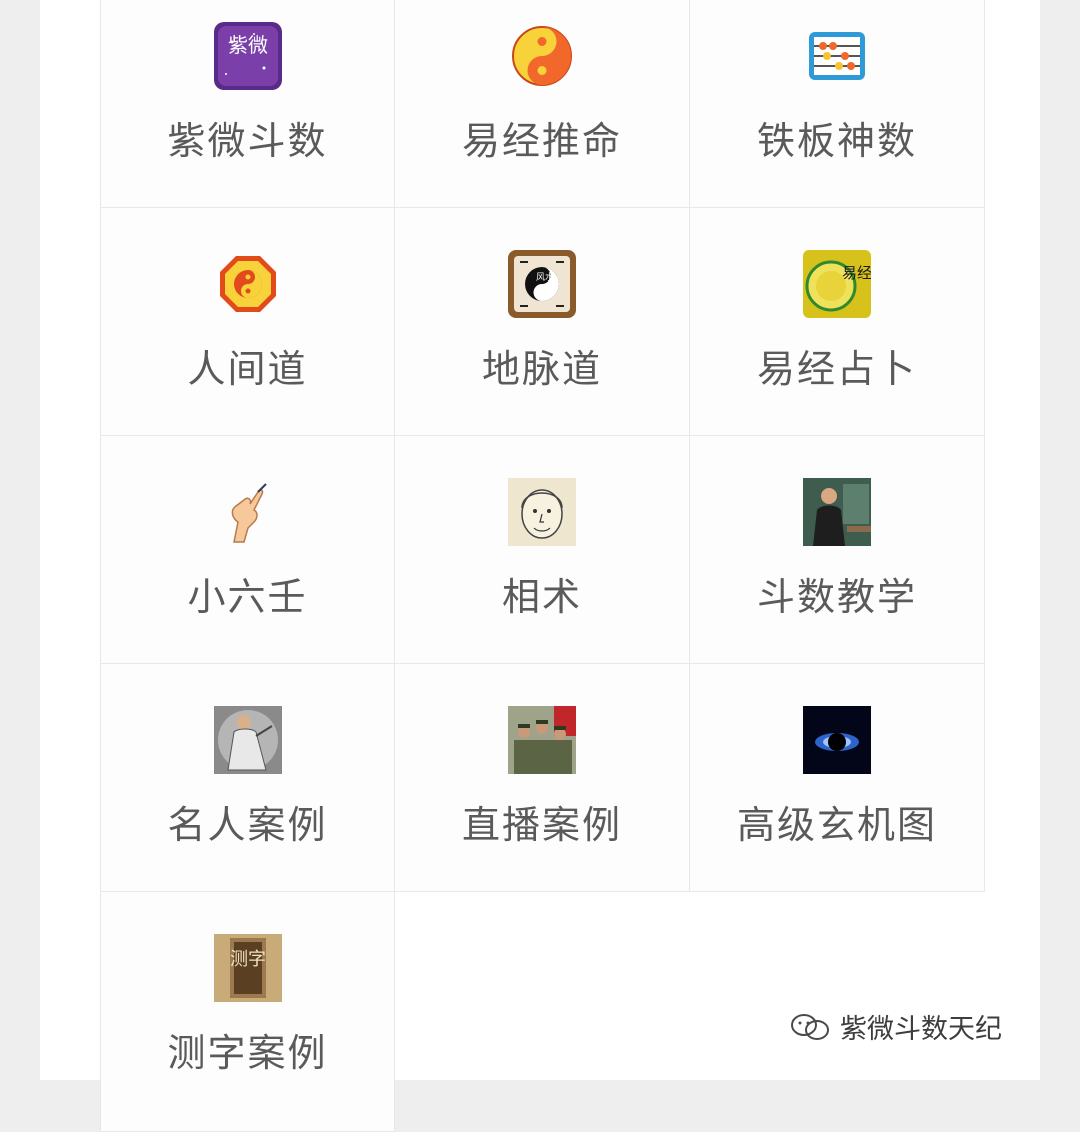 The width and height of the screenshot is (1080, 1132). What do you see at coordinates (541, 825) in the screenshot?
I see `menu-item-label: 直播案例` at bounding box center [541, 825].